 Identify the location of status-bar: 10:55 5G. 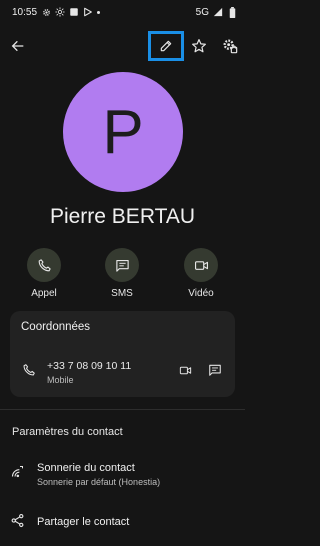
(122, 12).